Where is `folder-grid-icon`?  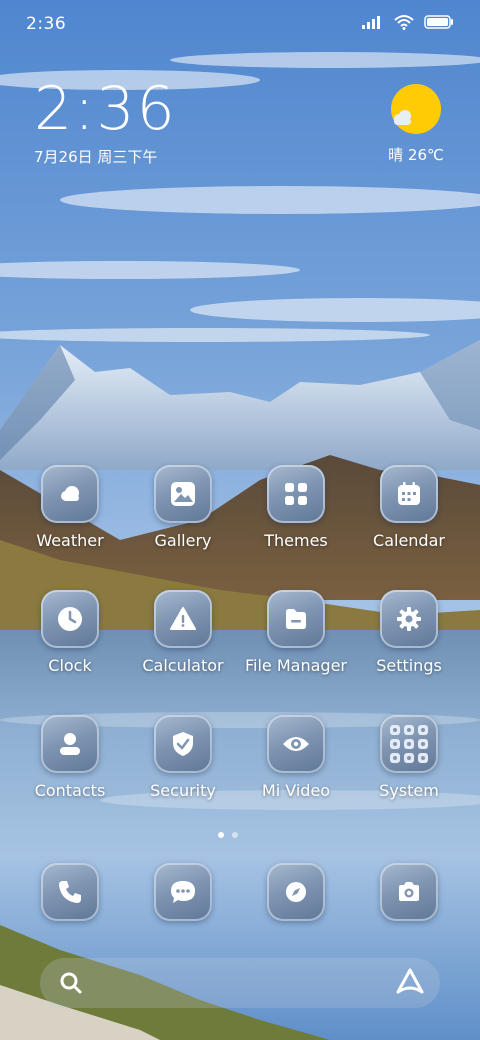 folder-grid-icon is located at coordinates (409, 744).